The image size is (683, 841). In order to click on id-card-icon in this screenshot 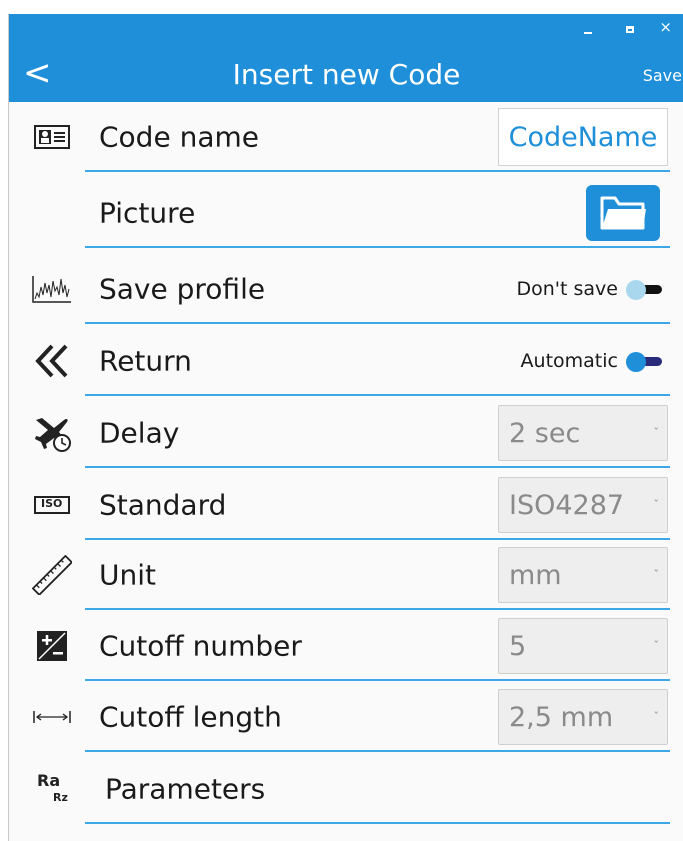, I will do `click(52, 137)`.